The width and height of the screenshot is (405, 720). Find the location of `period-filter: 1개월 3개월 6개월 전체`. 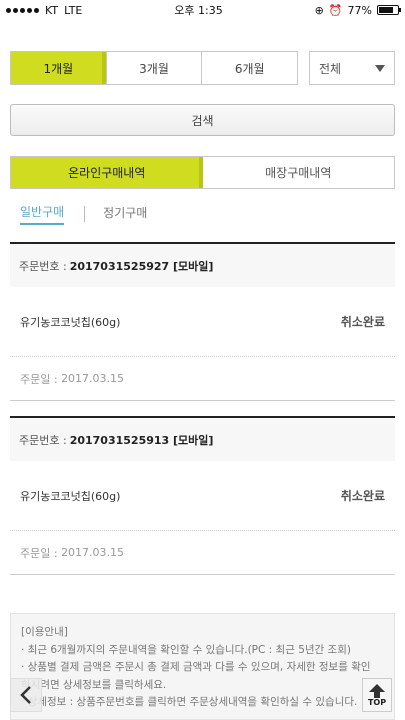

period-filter: 1개월 3개월 6개월 전체 is located at coordinates (202, 68).